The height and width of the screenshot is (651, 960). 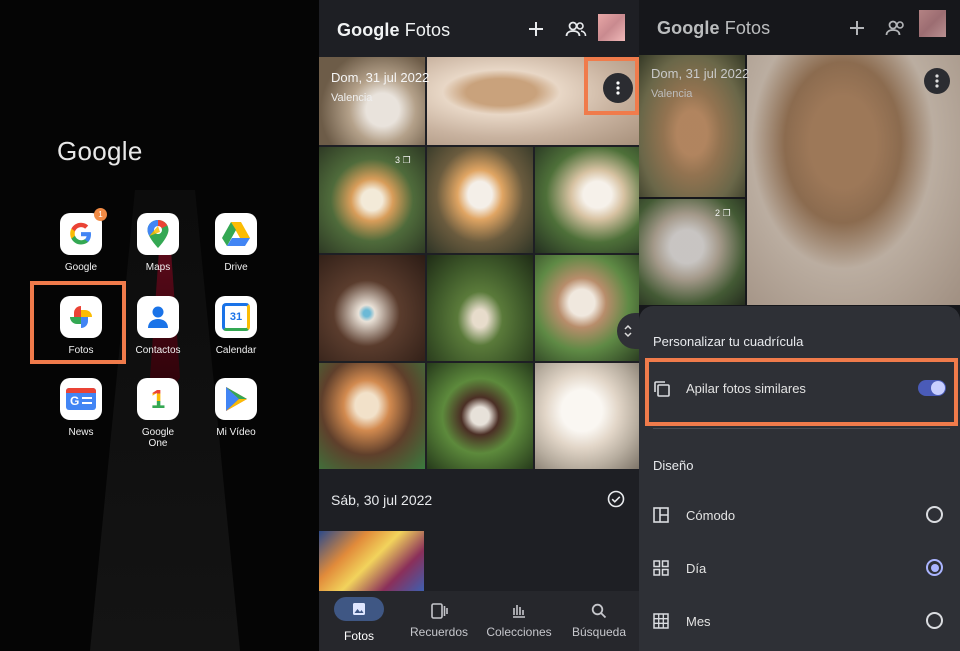 I want to click on app-label: Maps, so click(x=158, y=267).